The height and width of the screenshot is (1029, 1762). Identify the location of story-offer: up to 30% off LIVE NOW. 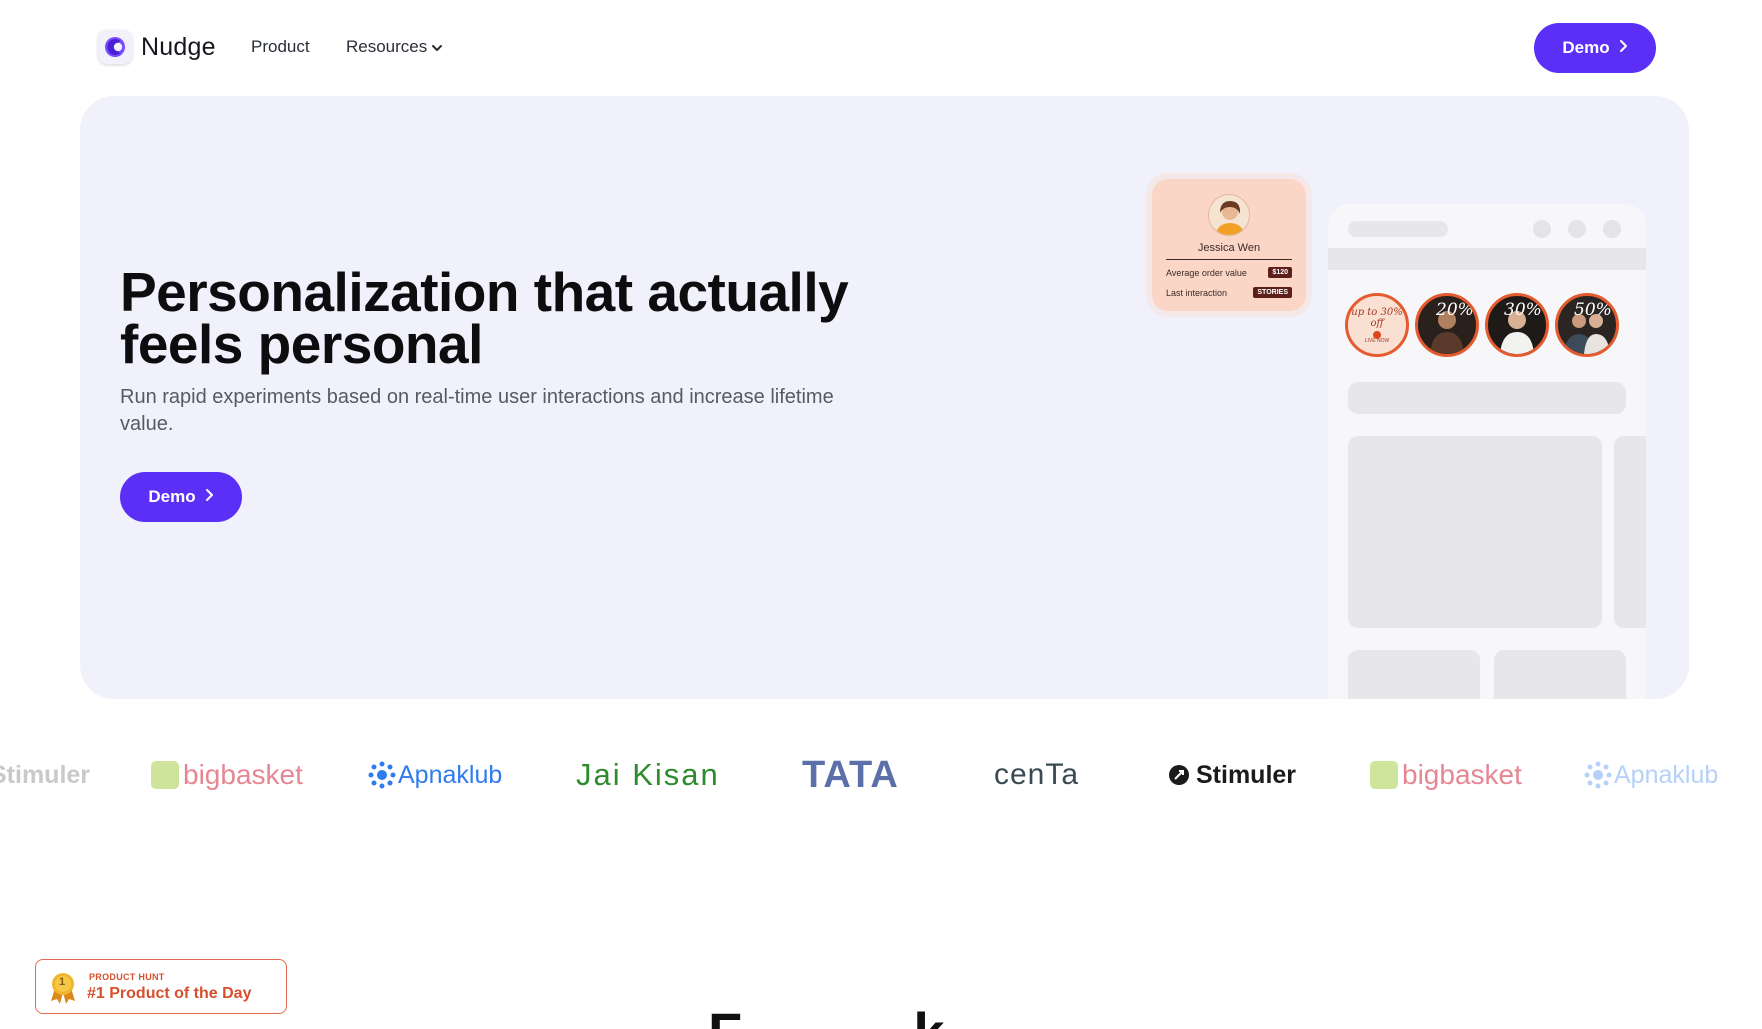
(1377, 325).